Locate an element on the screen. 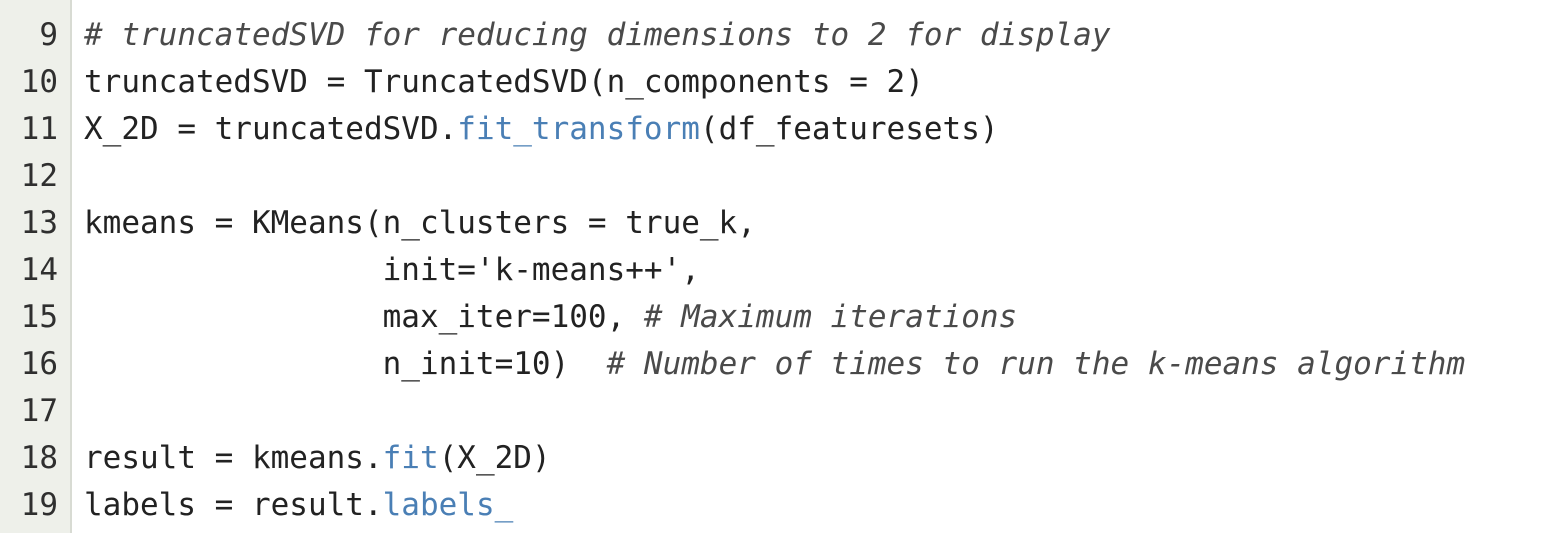  code-text: result = kmeans.fit(X_2D) is located at coordinates (304, 458).